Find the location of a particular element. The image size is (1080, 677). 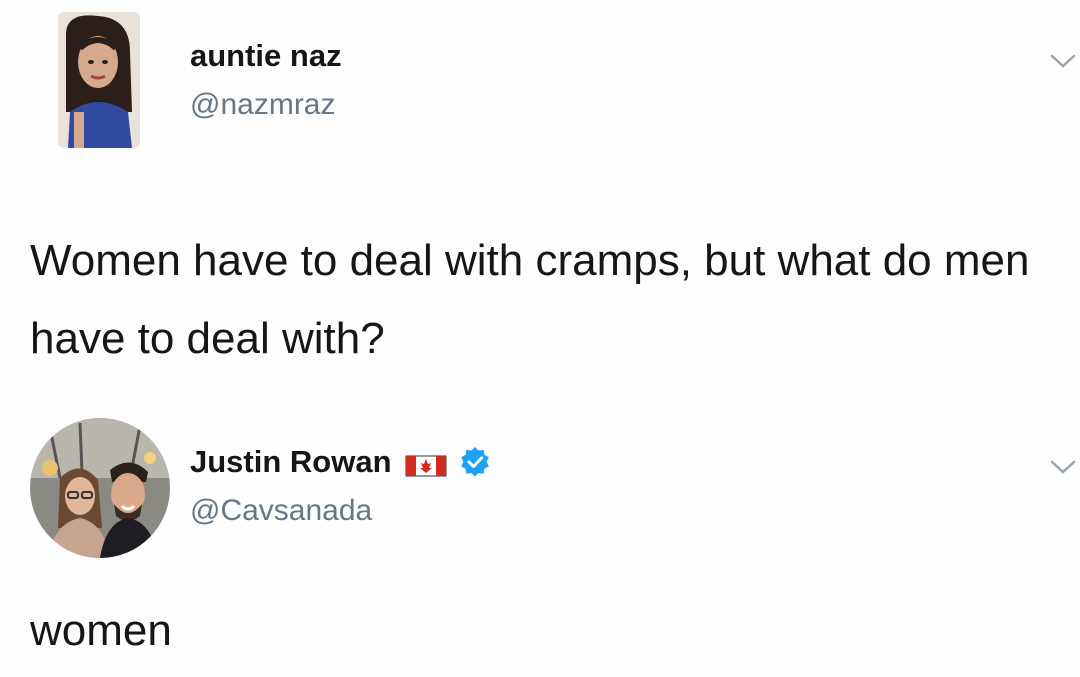

avatar-justin-rowan is located at coordinates (100, 488).